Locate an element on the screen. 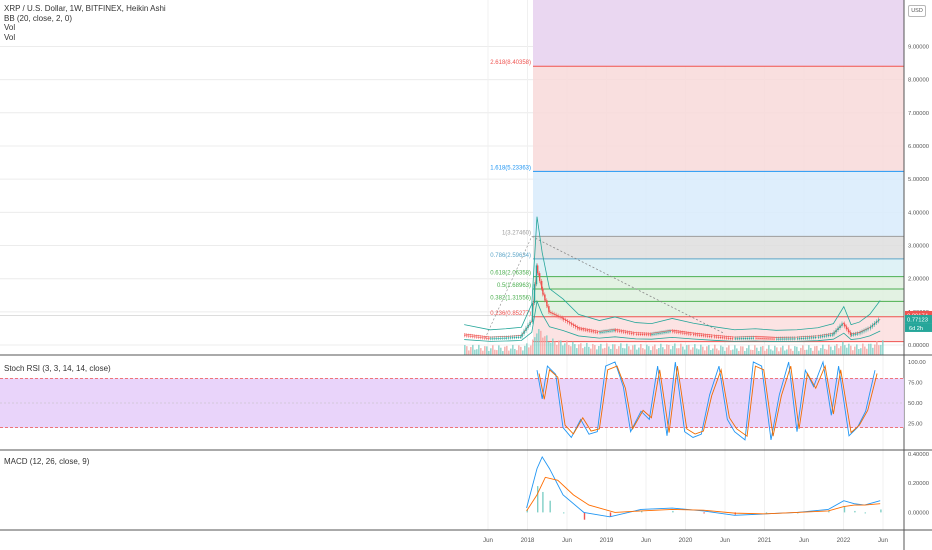 This screenshot has width=932, height=550. macd-tick-label: 0.40000 is located at coordinates (918, 455).